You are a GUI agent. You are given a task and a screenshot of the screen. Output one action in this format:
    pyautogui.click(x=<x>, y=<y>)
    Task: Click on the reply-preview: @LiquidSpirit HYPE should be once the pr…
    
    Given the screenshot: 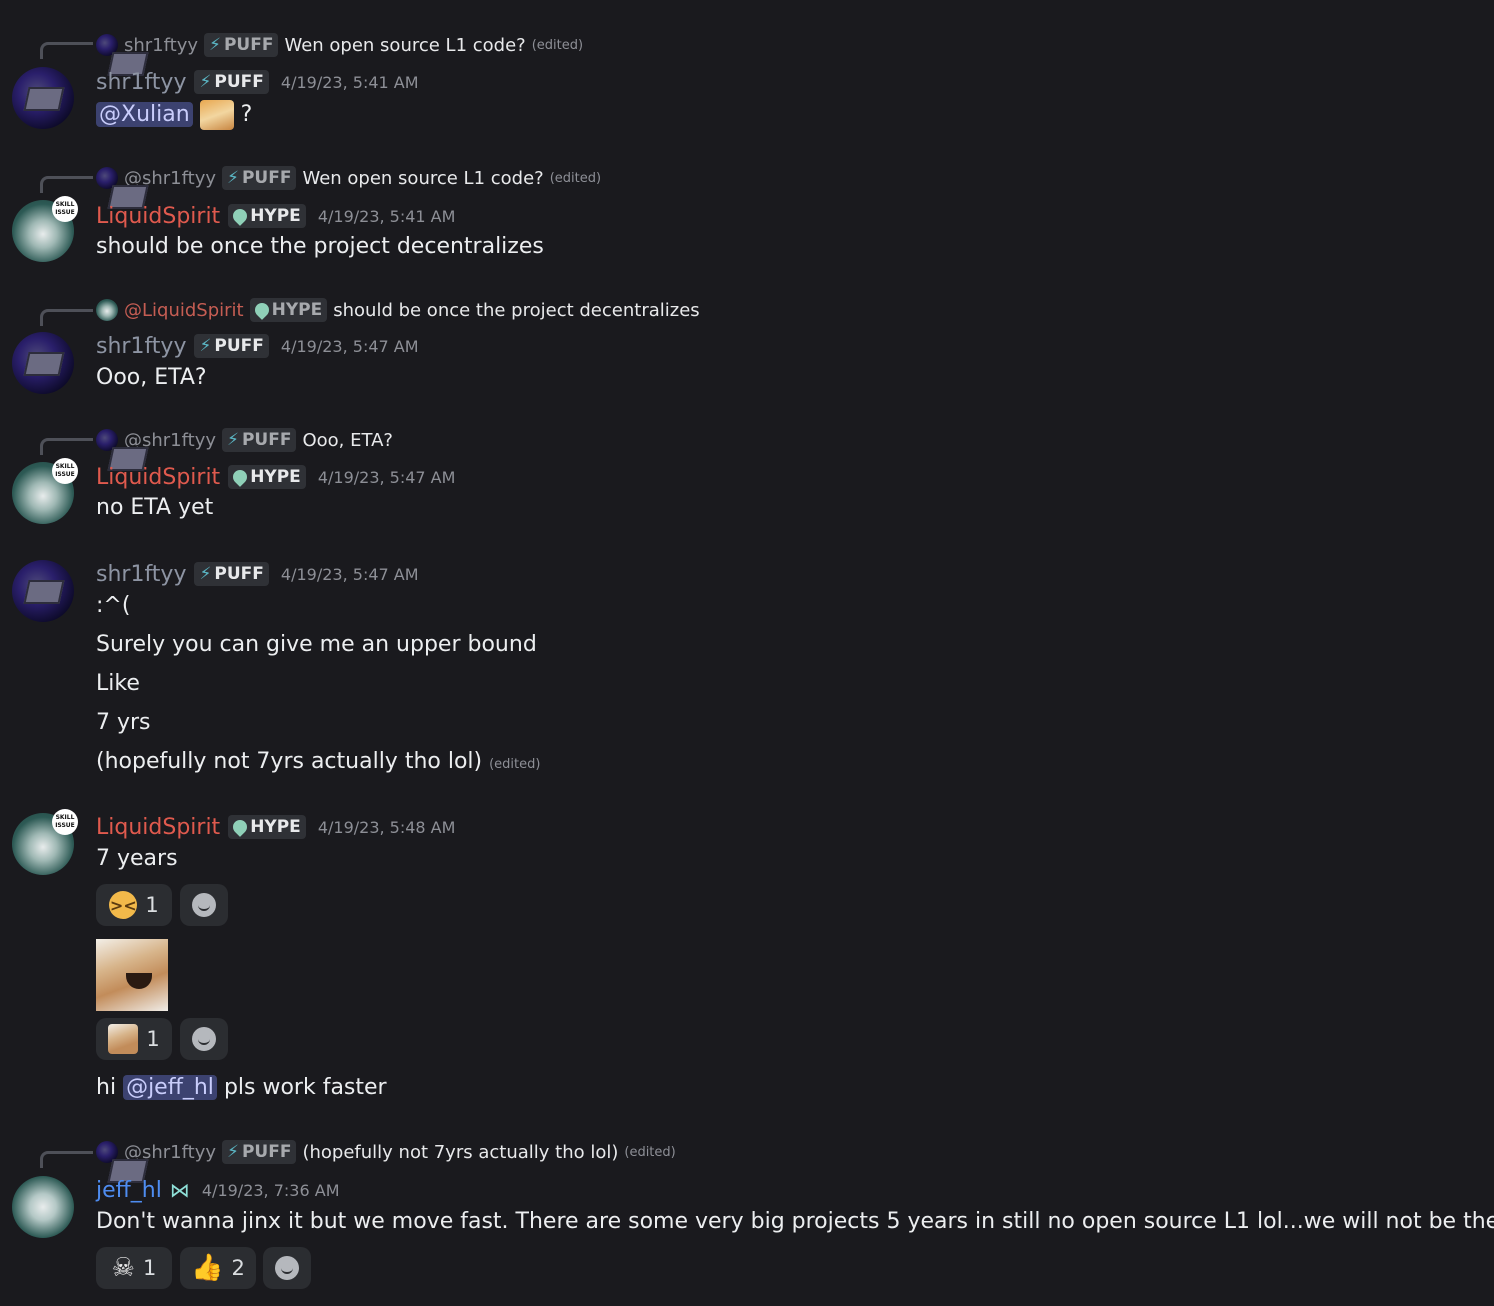 What is the action you would take?
    pyautogui.click(x=398, y=310)
    